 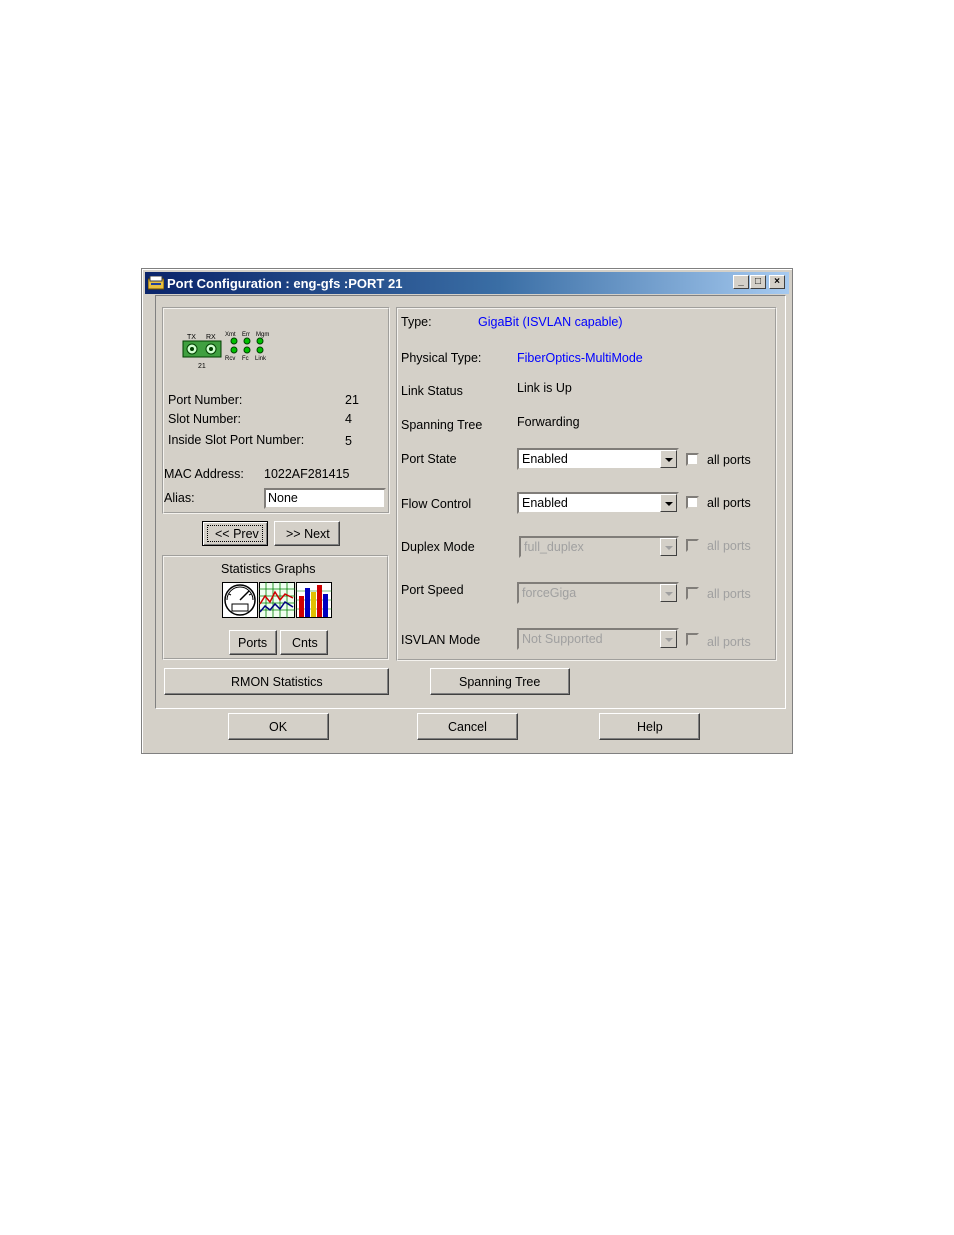 I want to click on rmon-statistics-label: RMON Statistics, so click(x=277, y=682).